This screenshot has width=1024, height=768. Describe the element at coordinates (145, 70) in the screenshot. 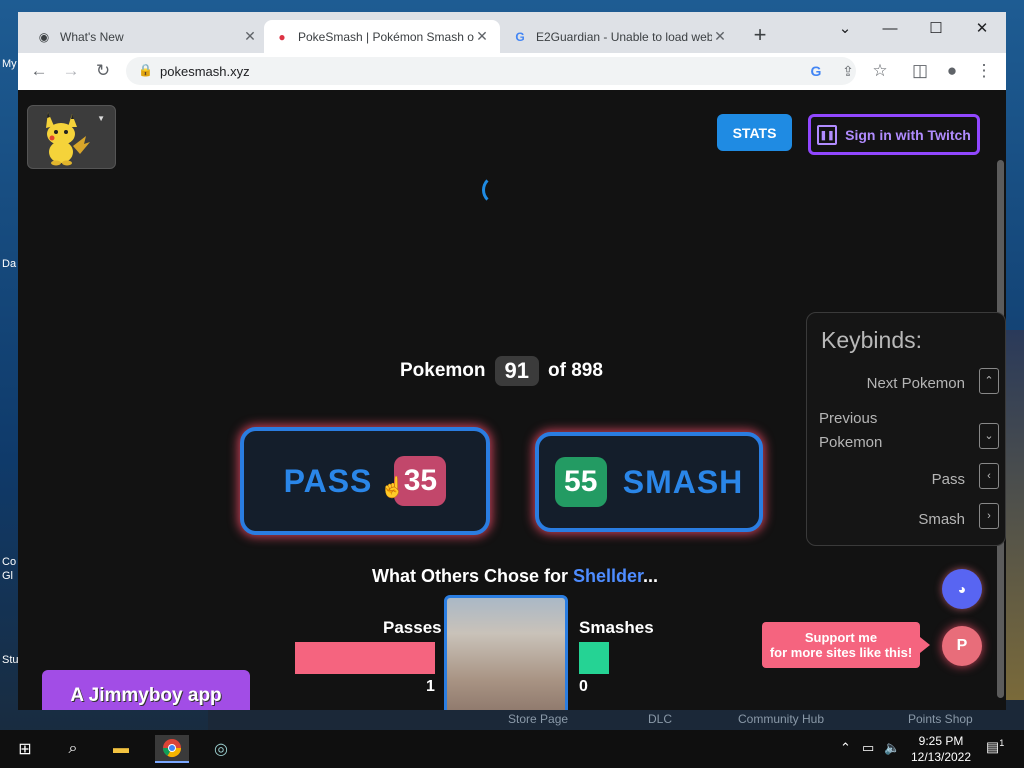

I see `lock-icon: 🔒` at that location.